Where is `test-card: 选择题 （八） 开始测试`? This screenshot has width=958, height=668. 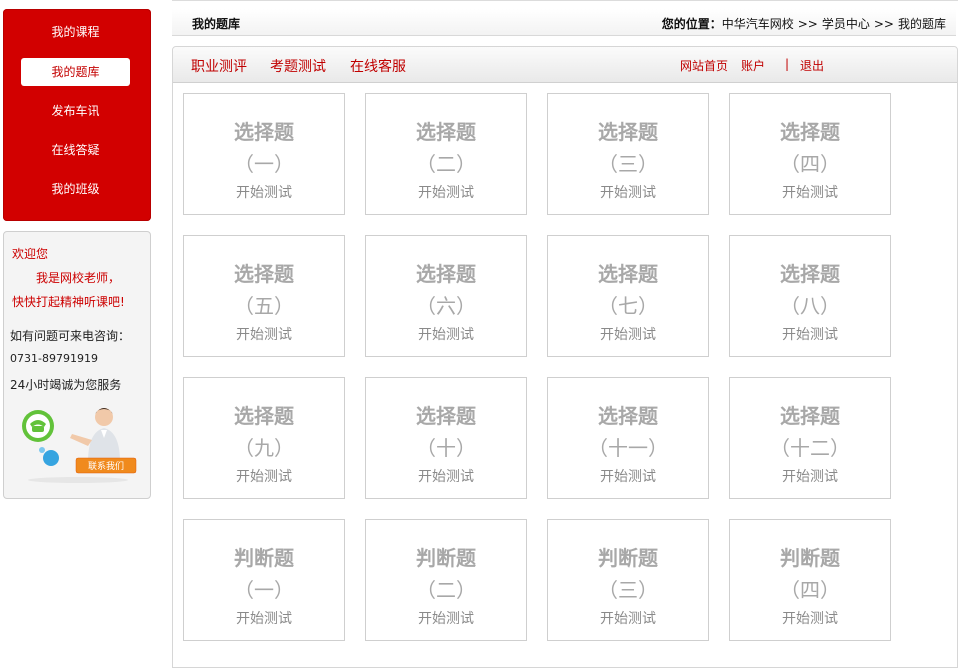
test-card: 选择题 （八） 开始测试 is located at coordinates (810, 296).